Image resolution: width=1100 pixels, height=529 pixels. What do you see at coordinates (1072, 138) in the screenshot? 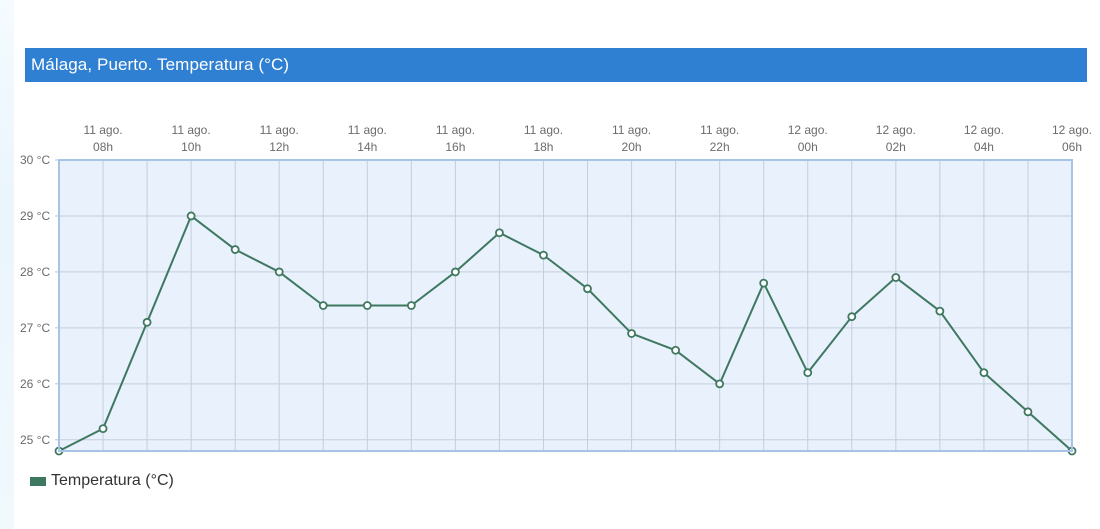
I see `x-tick-label: 12 ago. 06h` at bounding box center [1072, 138].